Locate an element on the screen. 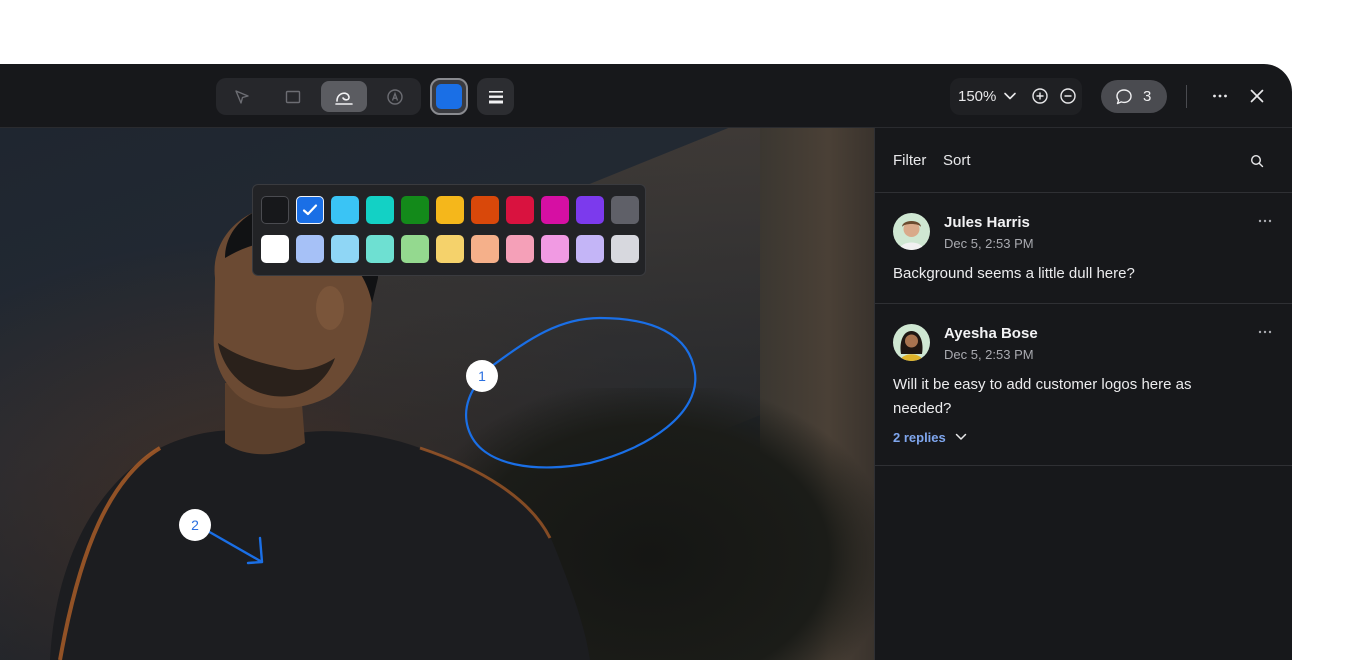 The width and height of the screenshot is (1356, 660). text-circle-icon is located at coordinates (395, 96).